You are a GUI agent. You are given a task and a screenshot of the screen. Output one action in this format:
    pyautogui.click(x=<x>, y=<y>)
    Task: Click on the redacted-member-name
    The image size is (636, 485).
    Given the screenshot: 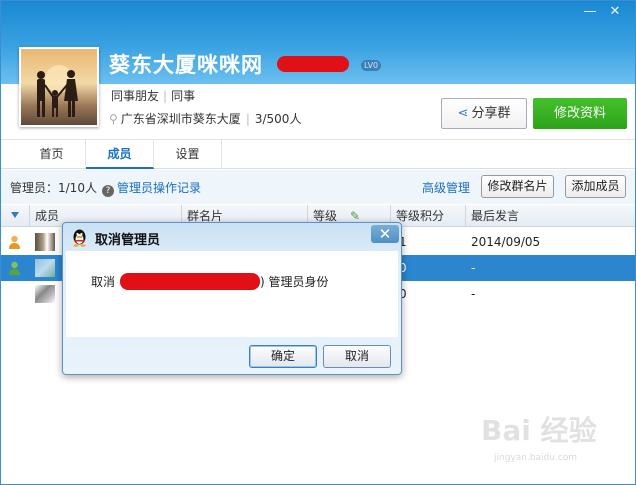 What is the action you would take?
    pyautogui.click(x=190, y=281)
    